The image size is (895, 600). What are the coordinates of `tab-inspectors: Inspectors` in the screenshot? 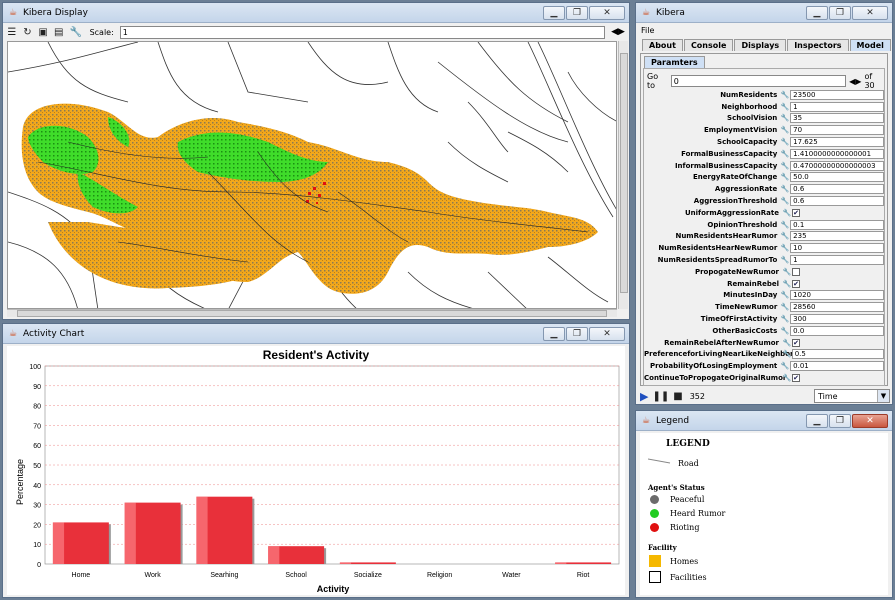 It's located at (818, 45).